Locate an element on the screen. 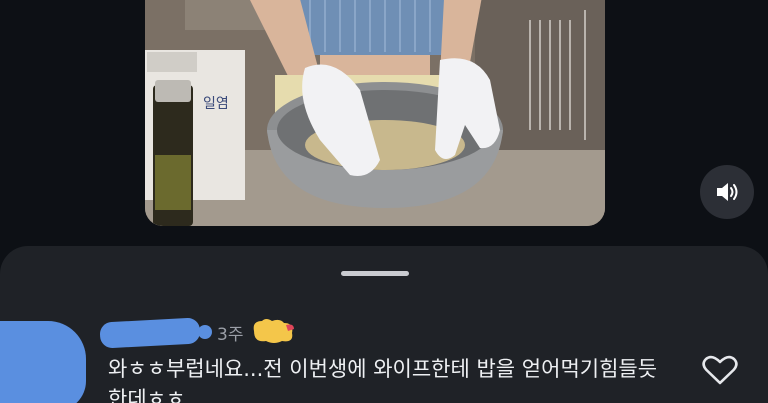 The width and height of the screenshot is (768, 403). bag-label: 일염 is located at coordinates (216, 104).